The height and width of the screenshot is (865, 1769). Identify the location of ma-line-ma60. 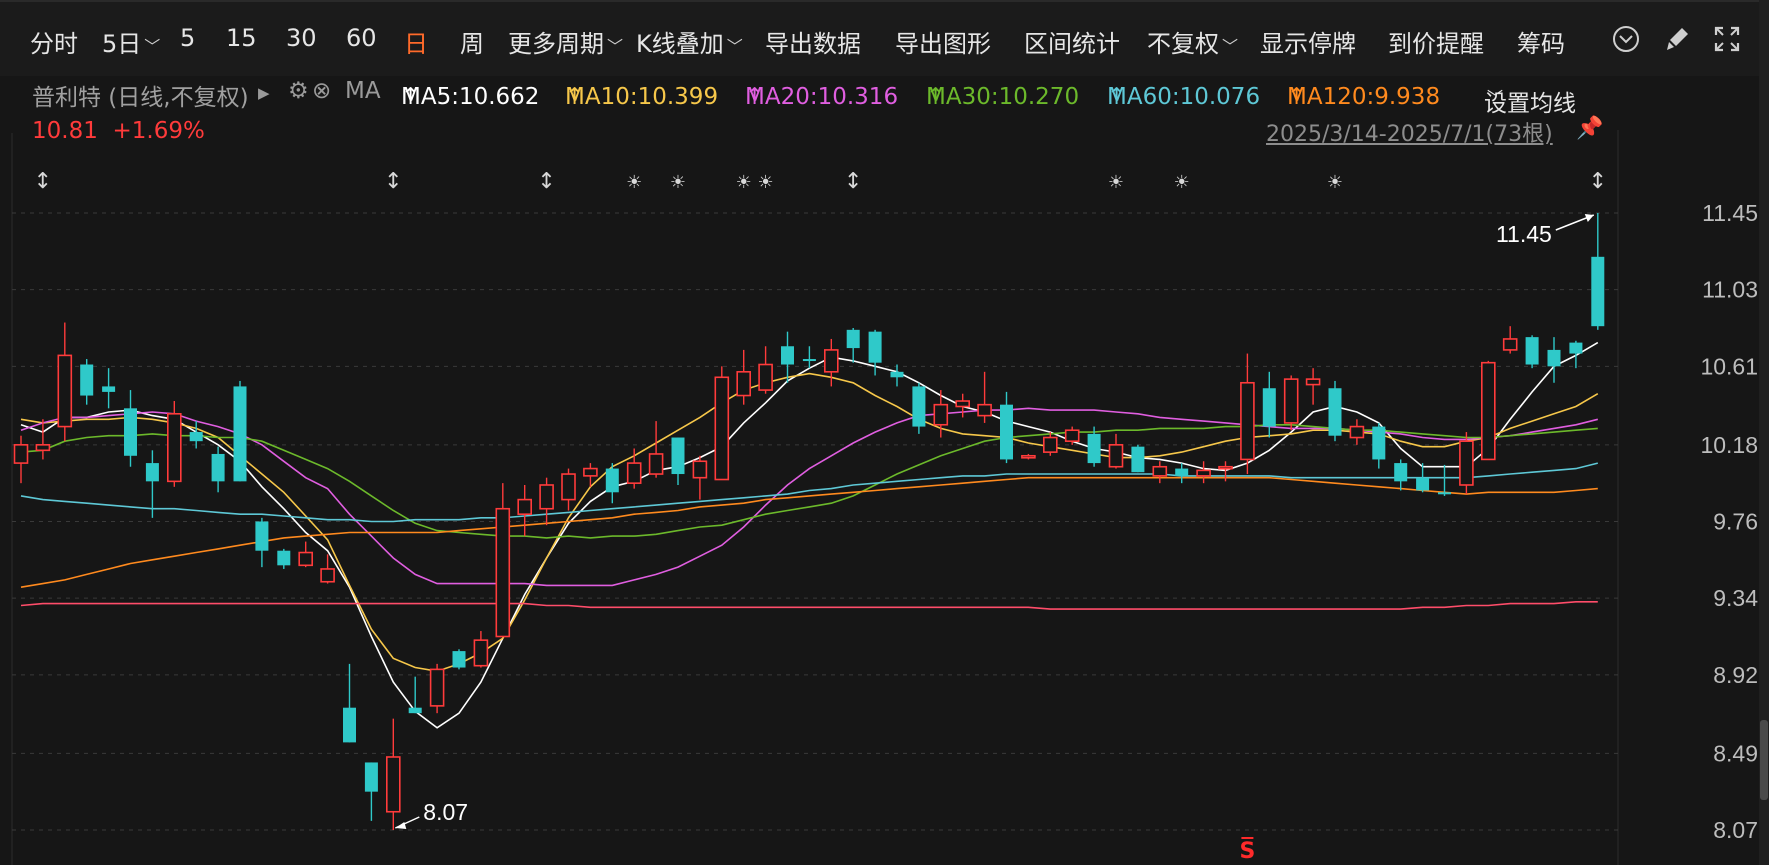
(809, 492).